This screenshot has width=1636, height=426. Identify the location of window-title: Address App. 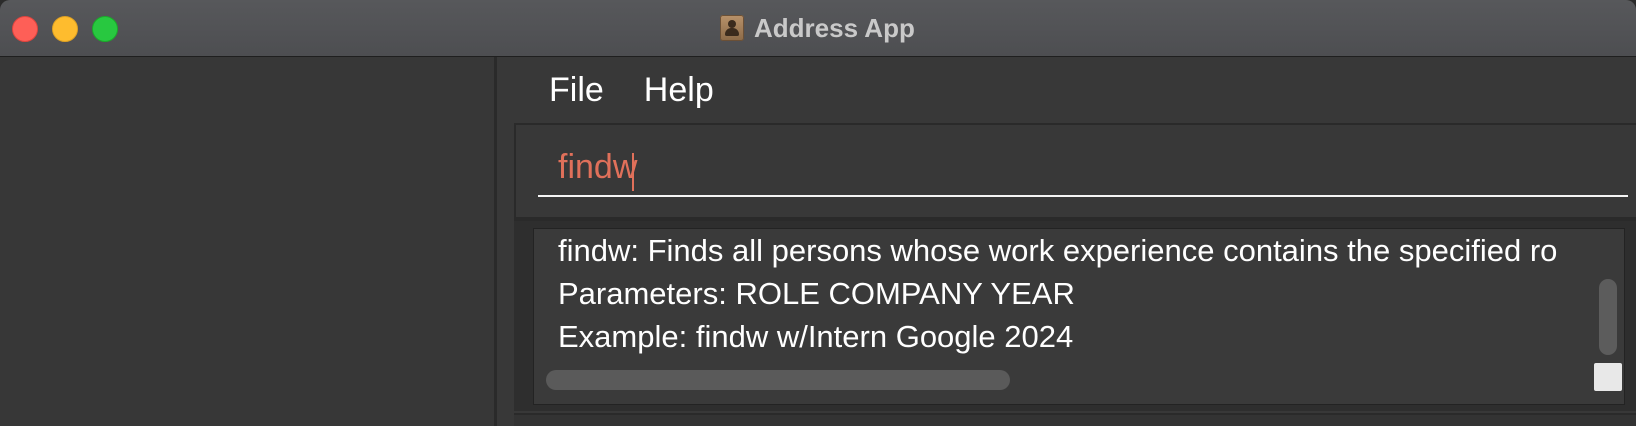
(834, 27).